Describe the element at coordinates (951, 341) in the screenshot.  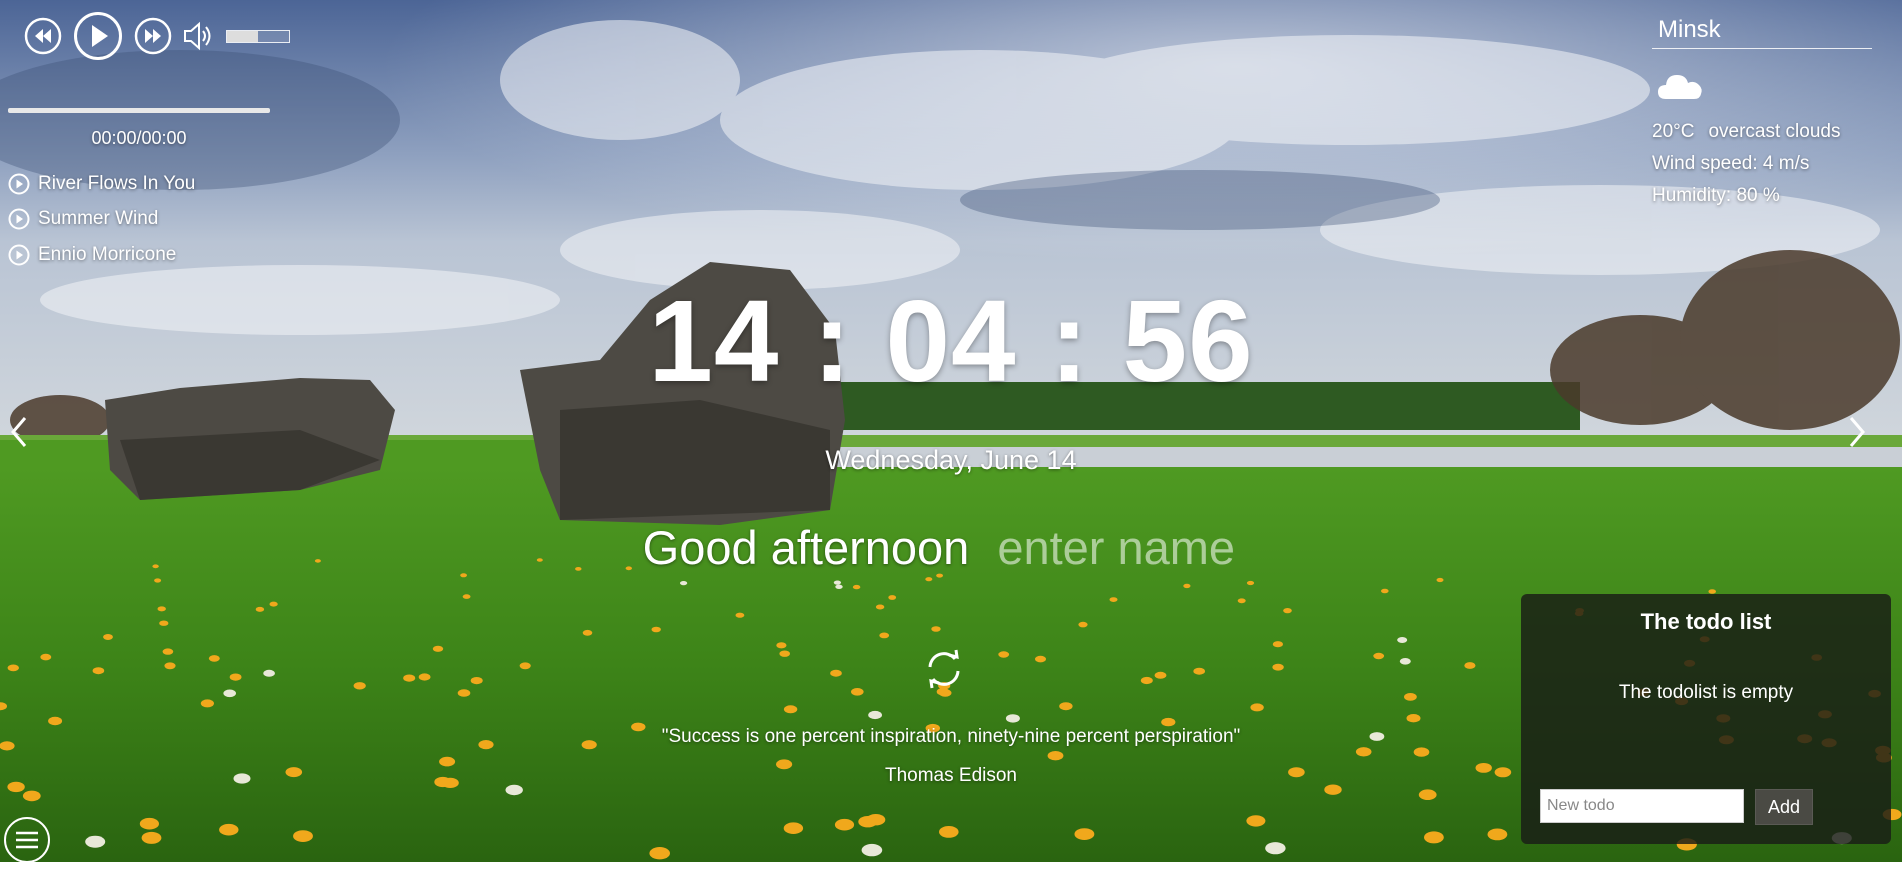
I see `clock: 14 : 04 : 56` at that location.